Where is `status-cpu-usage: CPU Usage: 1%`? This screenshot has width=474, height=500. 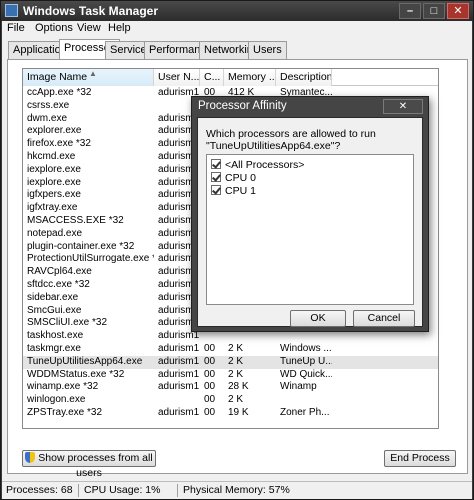
status-cpu-usage: CPU Usage: 1% is located at coordinates (122, 490).